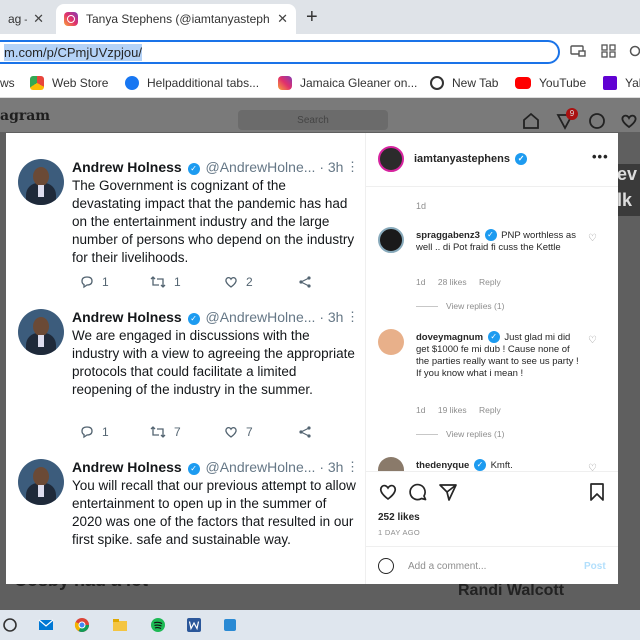 The width and height of the screenshot is (640, 640). I want to click on background-headline: Randi Walcott, so click(511, 590).